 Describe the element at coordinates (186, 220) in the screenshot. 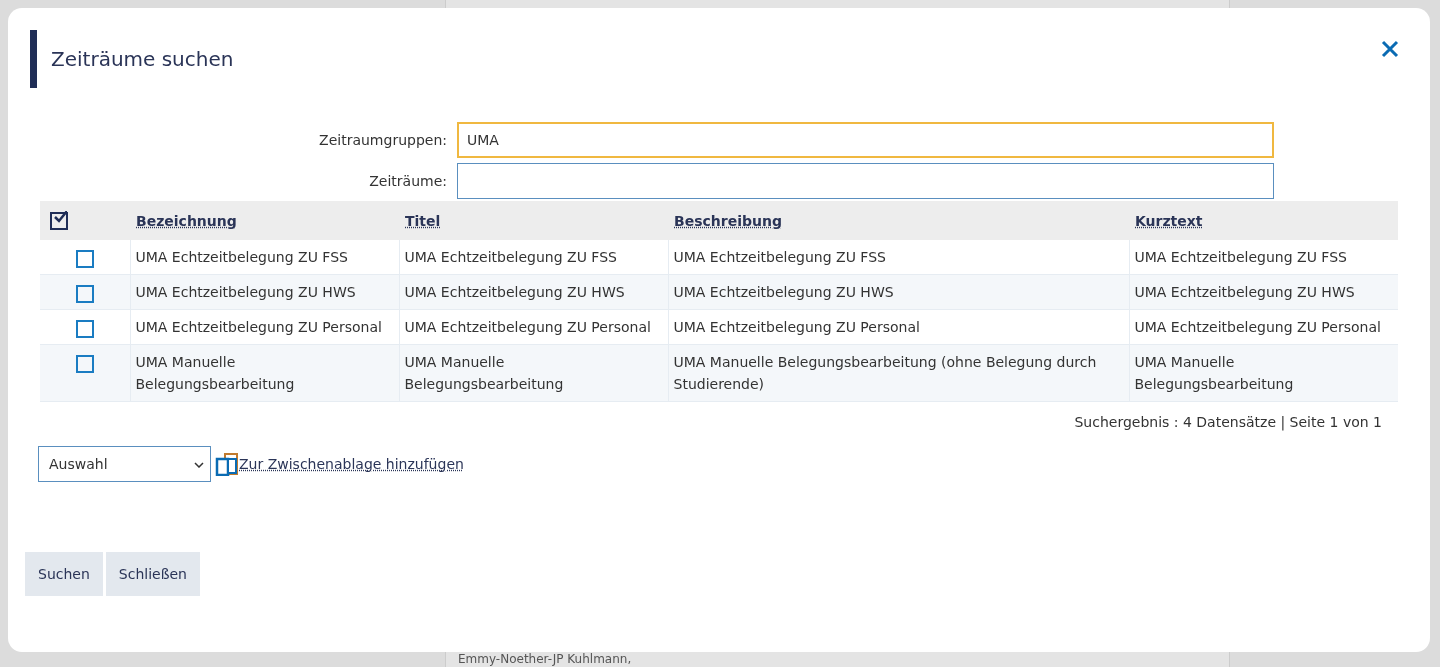

I see `column-header: Bezeichnung` at that location.